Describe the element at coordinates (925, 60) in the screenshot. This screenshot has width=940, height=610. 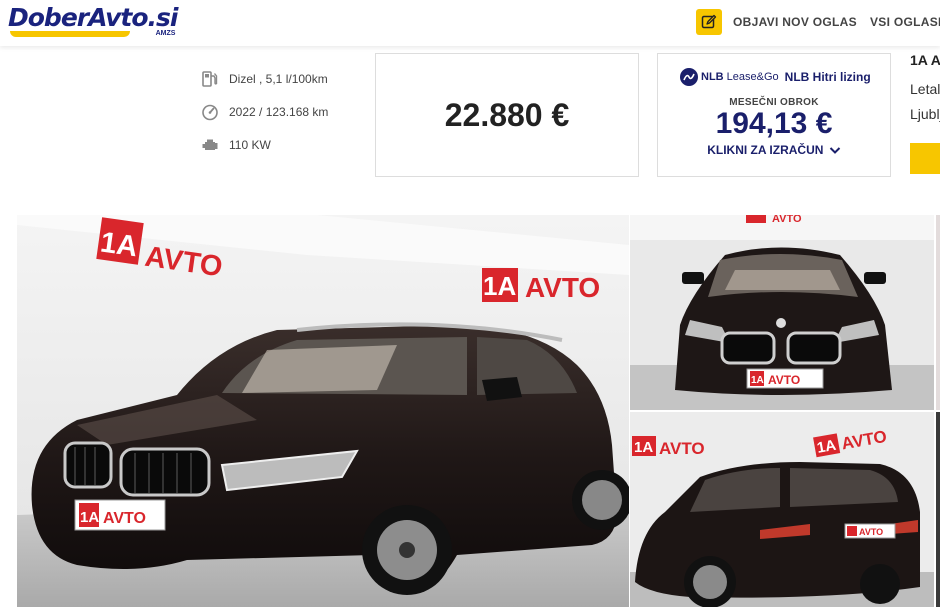
I see `dealer-name: 1A A` at that location.